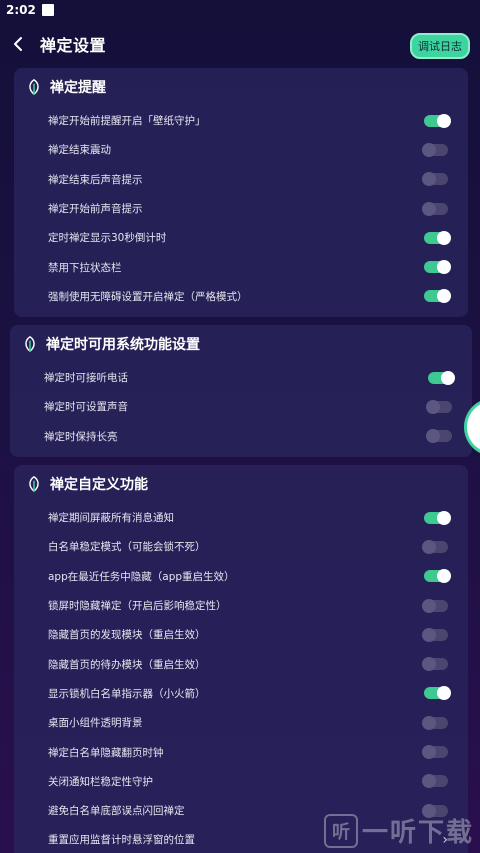  What do you see at coordinates (123, 345) in the screenshot?
I see `section-title: 禅定时可用系统功能设置` at bounding box center [123, 345].